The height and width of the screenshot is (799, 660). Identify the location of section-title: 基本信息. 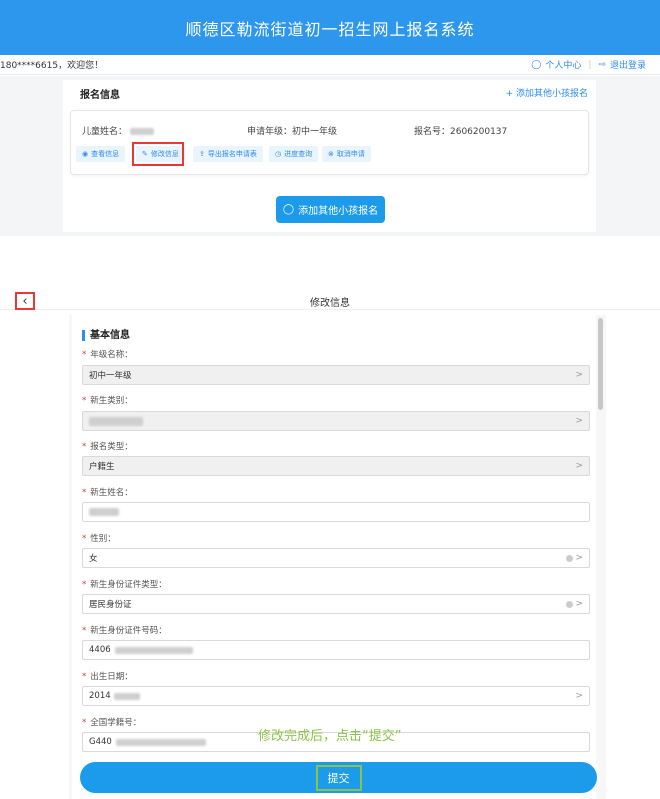
(106, 335).